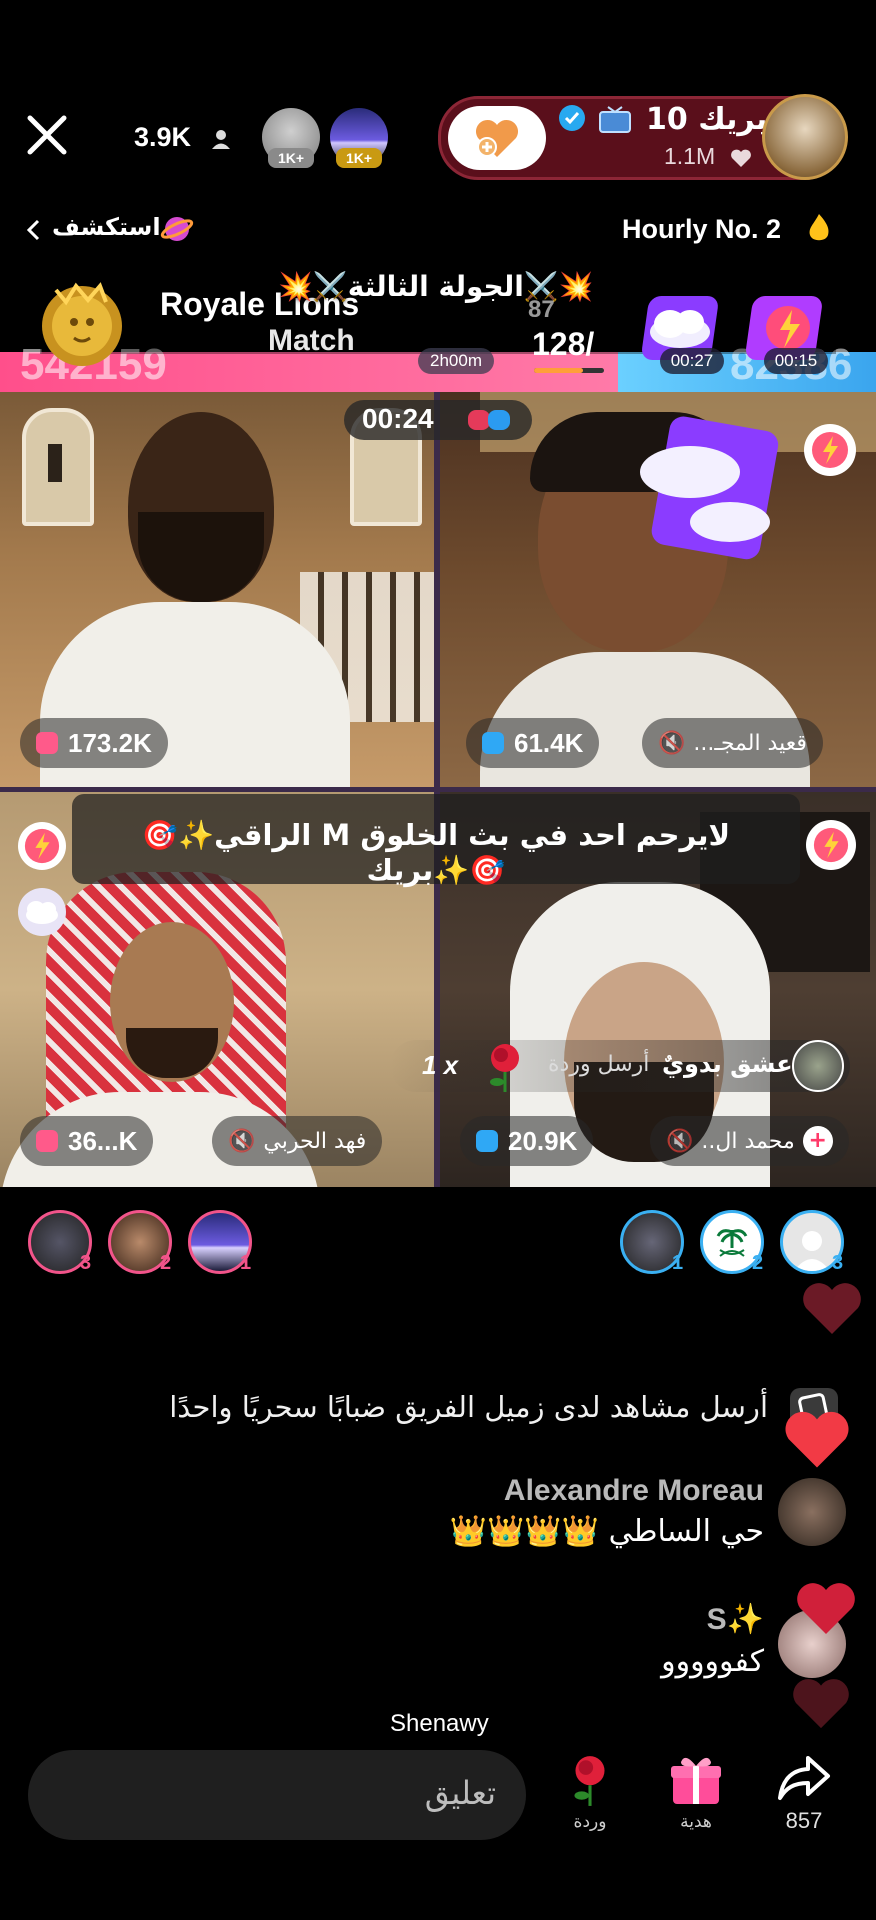 The height and width of the screenshot is (1920, 876). What do you see at coordinates (696, 1780) in the screenshot?
I see `gift-box-icon` at bounding box center [696, 1780].